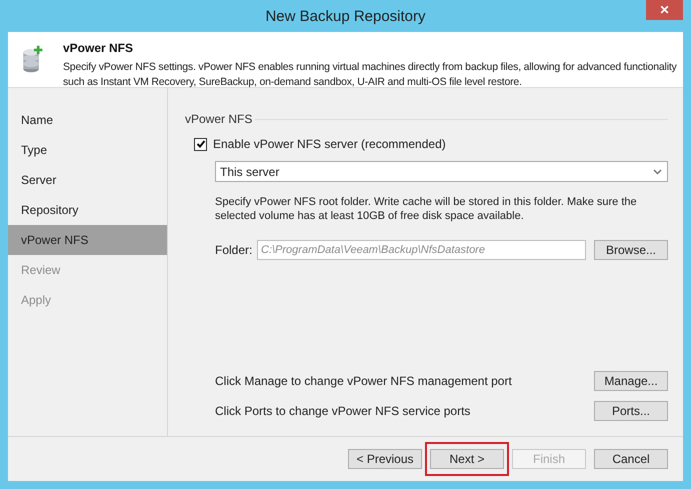 The height and width of the screenshot is (489, 691). I want to click on wizard-step: vPower NFS, so click(87, 240).